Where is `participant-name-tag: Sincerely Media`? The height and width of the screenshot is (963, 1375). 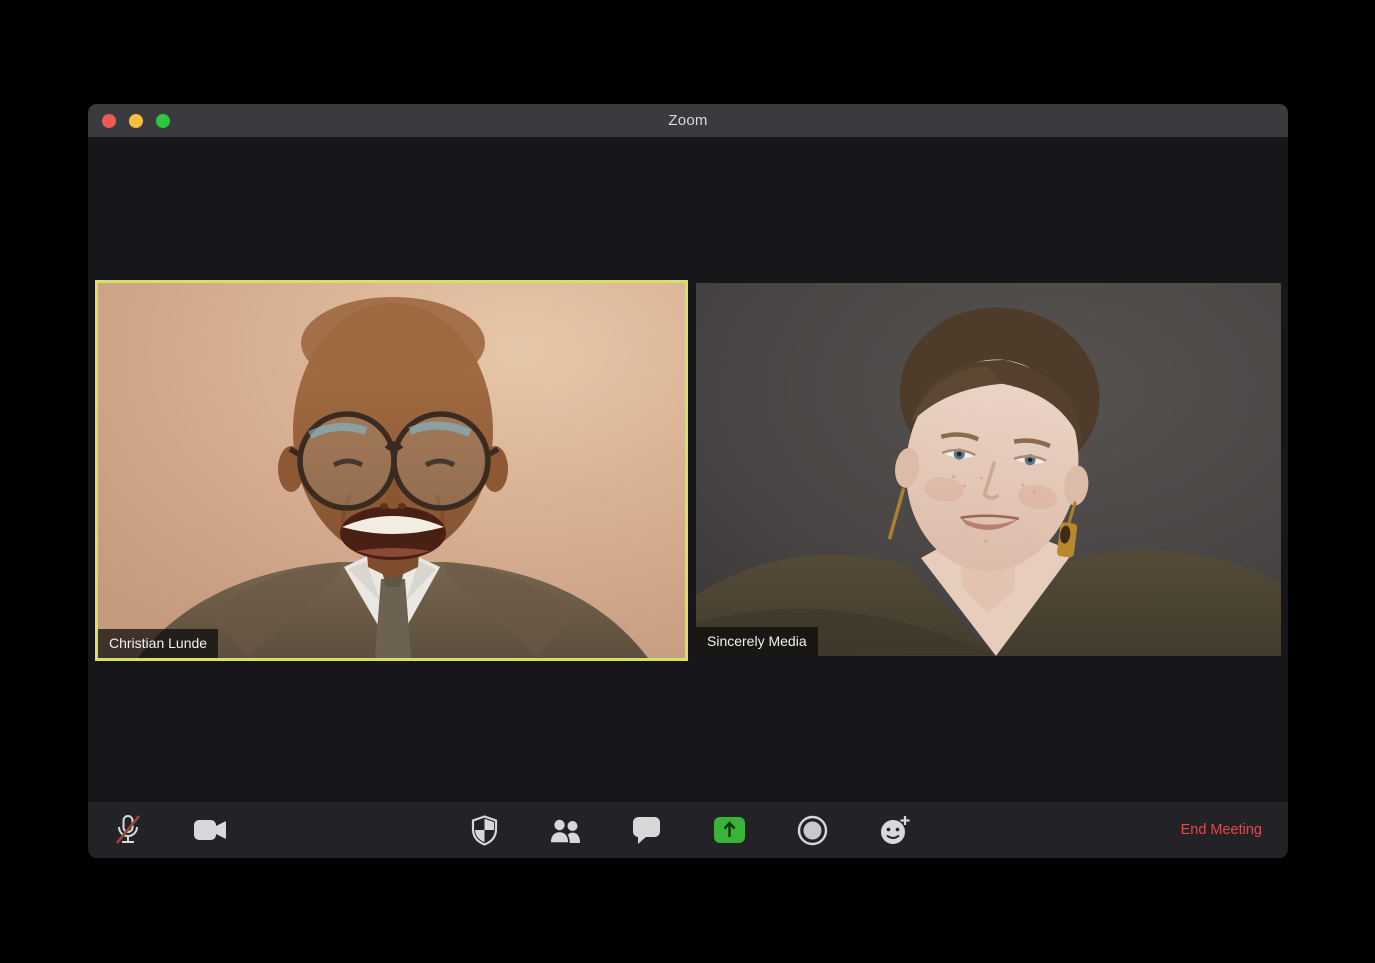 participant-name-tag: Sincerely Media is located at coordinates (757, 641).